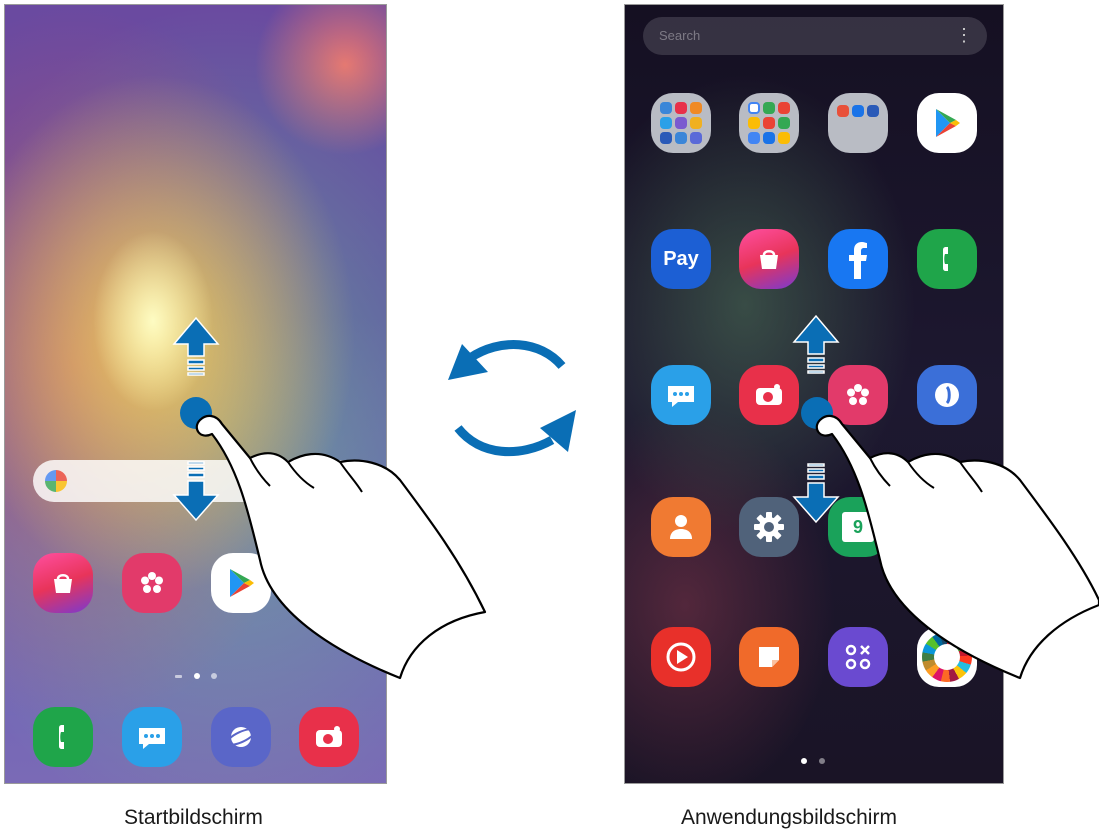 Image resolution: width=1099 pixels, height=836 pixels. What do you see at coordinates (789, 817) in the screenshot?
I see `caption-apps-screen: Anwendungsbildschirm` at bounding box center [789, 817].